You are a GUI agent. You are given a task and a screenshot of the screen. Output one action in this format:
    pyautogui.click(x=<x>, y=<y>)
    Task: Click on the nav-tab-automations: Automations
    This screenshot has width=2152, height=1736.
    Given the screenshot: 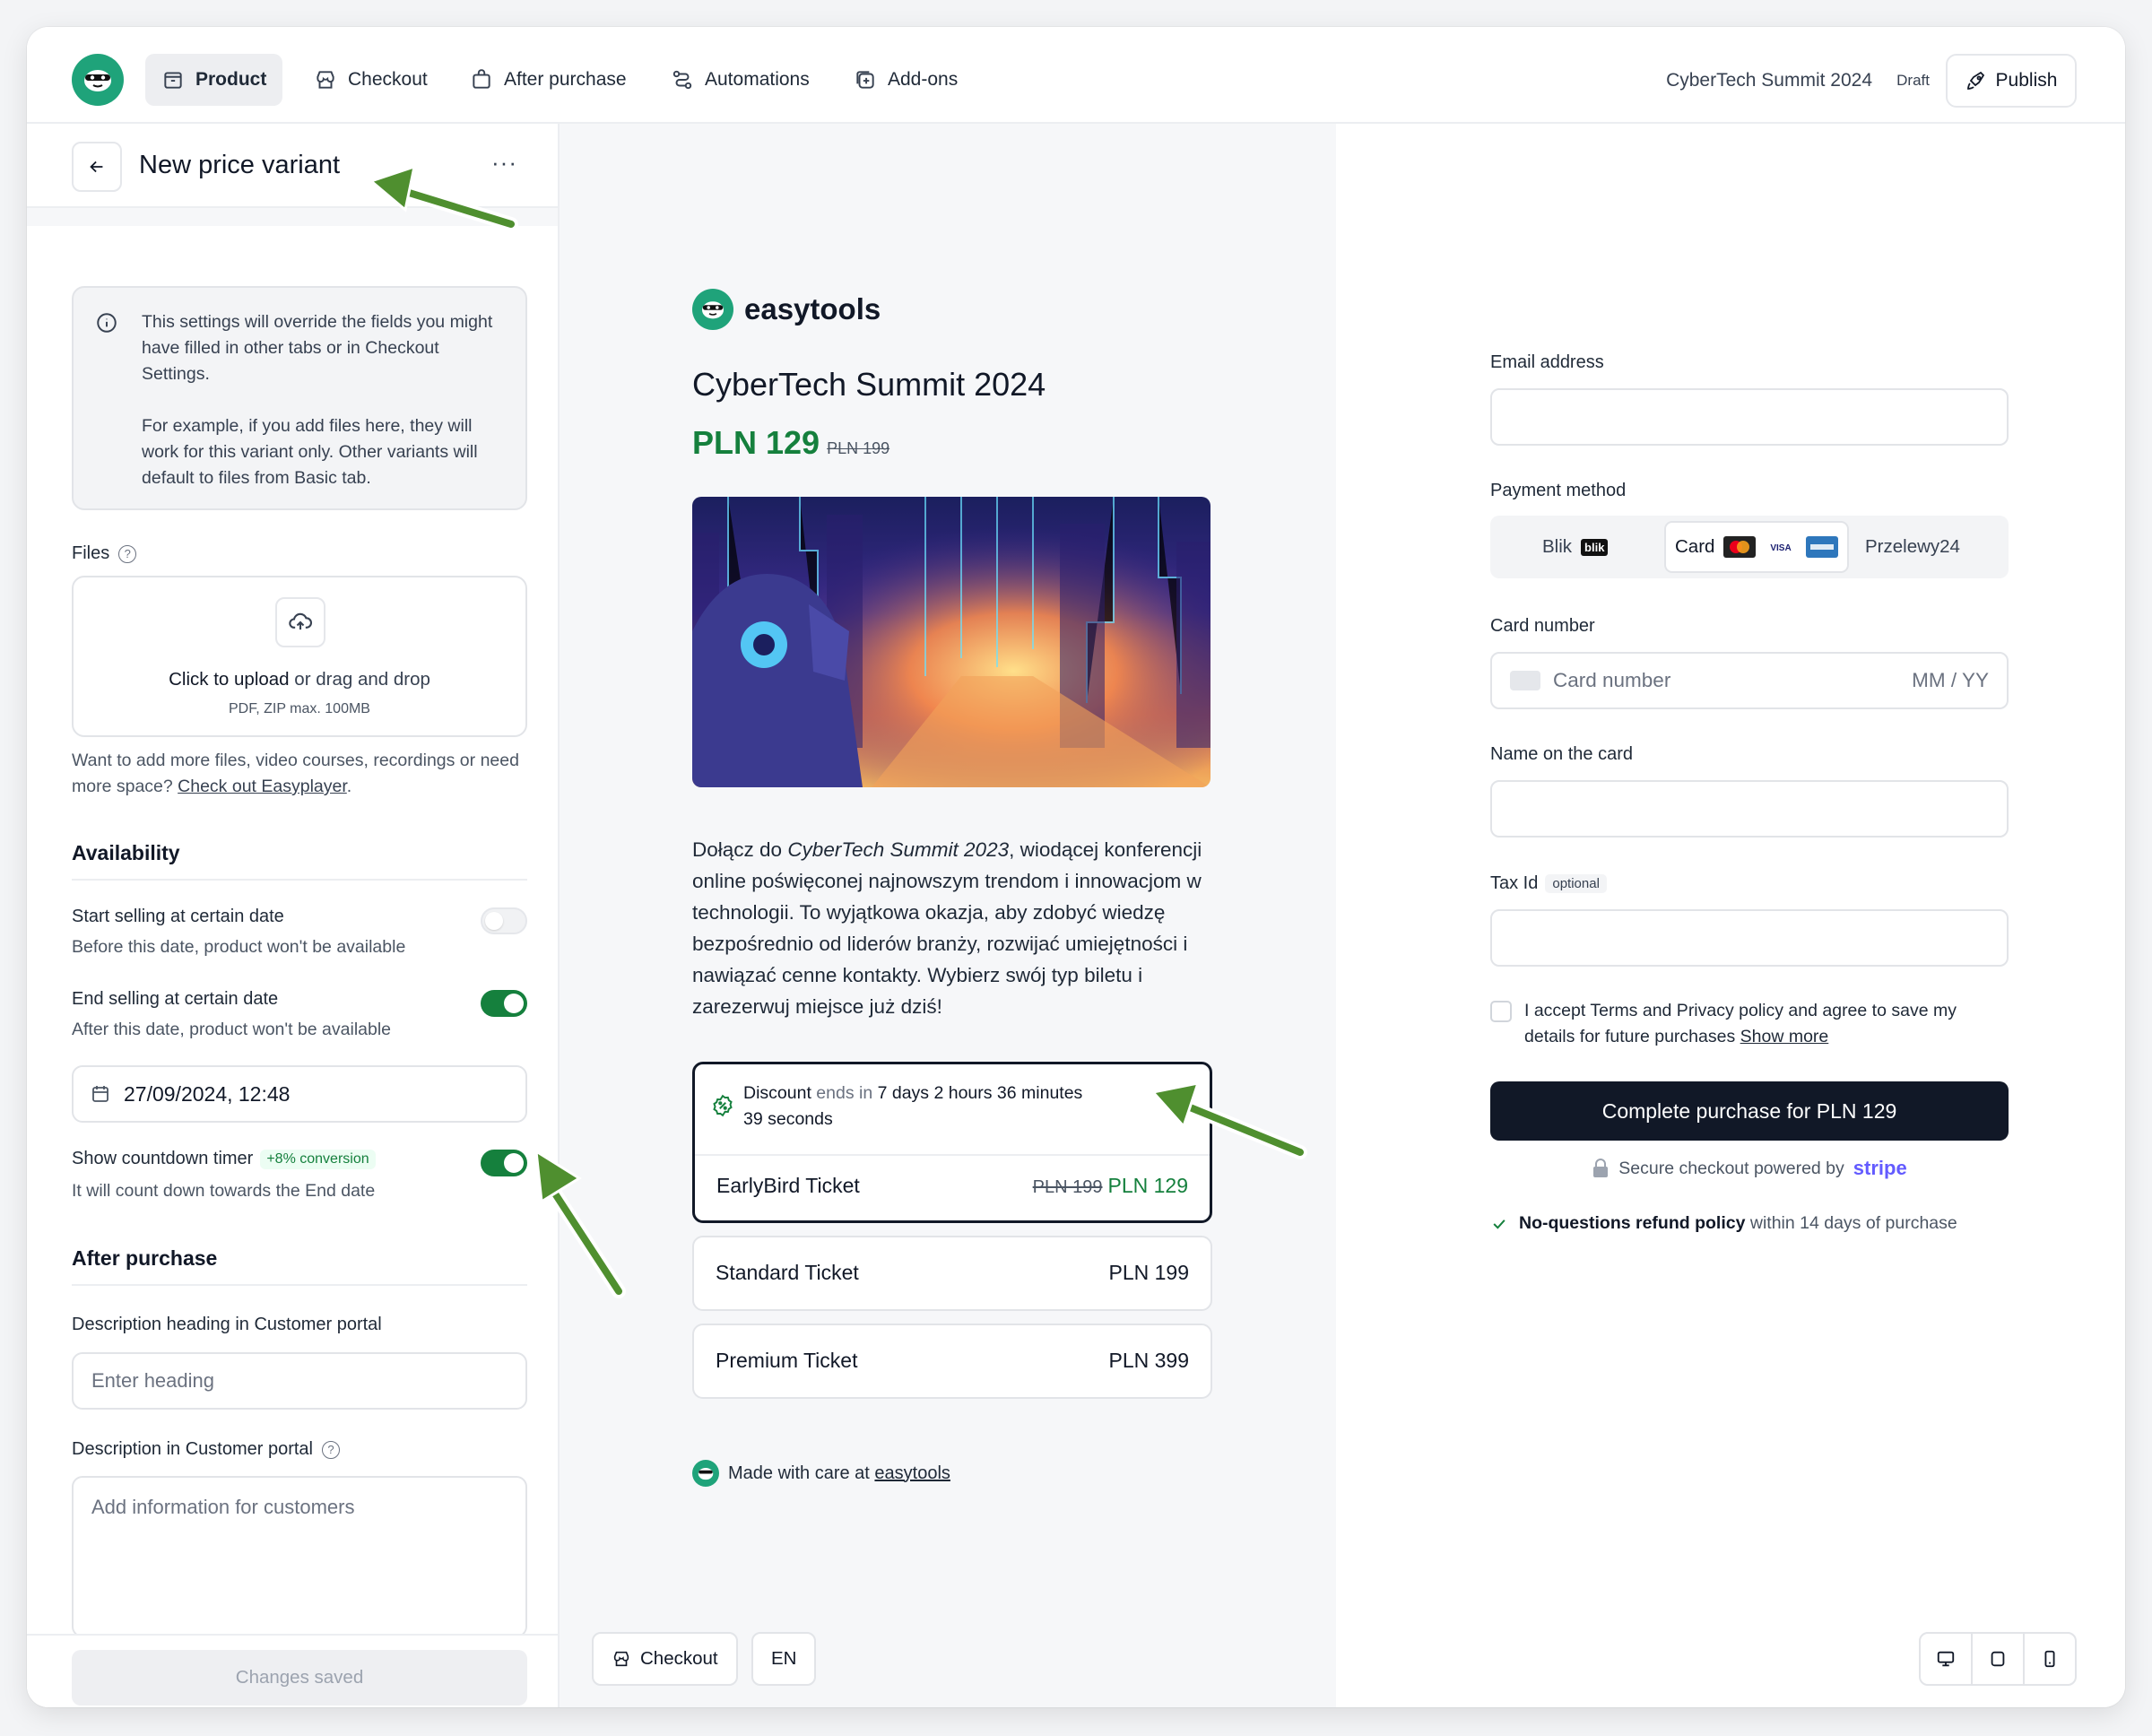 What is the action you would take?
    pyautogui.click(x=740, y=80)
    